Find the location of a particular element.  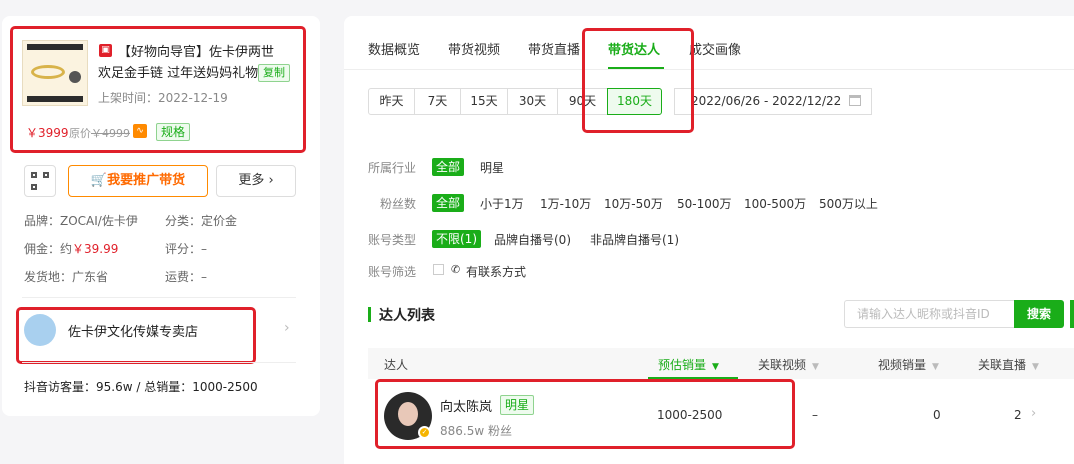

shop-name: 佐卡伊文化传媒专卖店 is located at coordinates (133, 330).